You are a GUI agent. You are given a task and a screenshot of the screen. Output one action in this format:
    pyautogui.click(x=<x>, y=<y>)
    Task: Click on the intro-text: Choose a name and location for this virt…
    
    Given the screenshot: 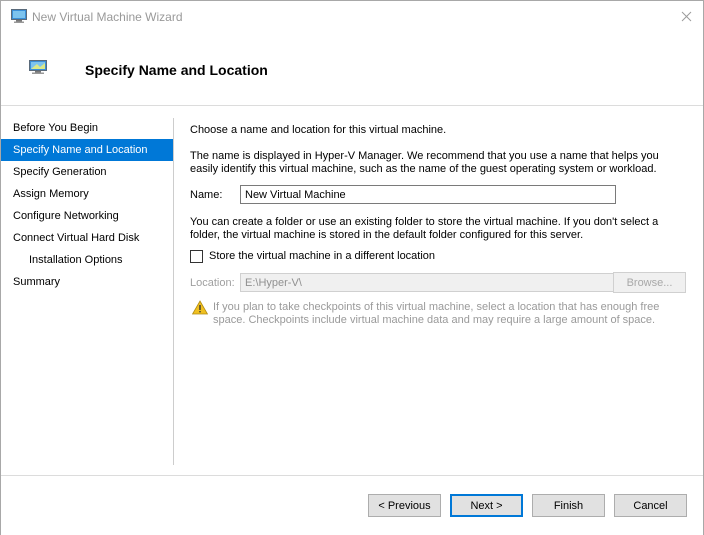 What is the action you would take?
    pyautogui.click(x=318, y=130)
    